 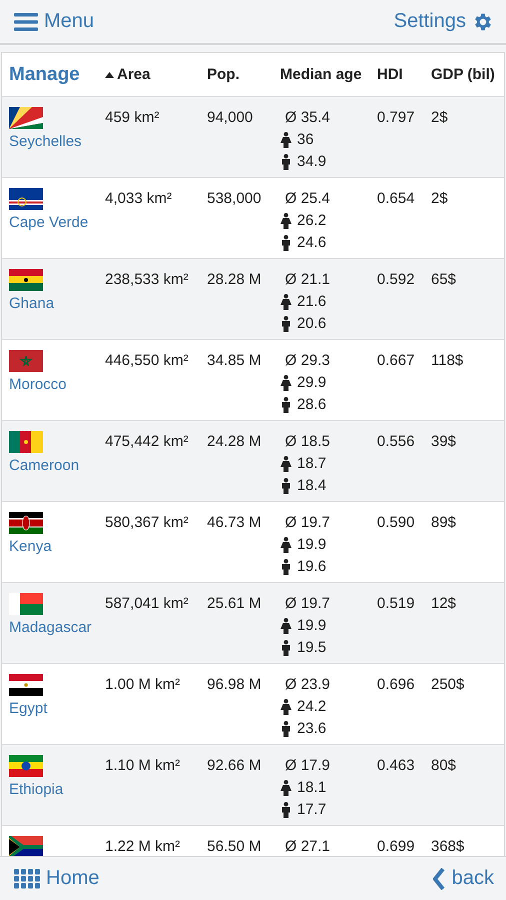 What do you see at coordinates (396, 523) in the screenshot?
I see `hdi-cell-text: 0.590` at bounding box center [396, 523].